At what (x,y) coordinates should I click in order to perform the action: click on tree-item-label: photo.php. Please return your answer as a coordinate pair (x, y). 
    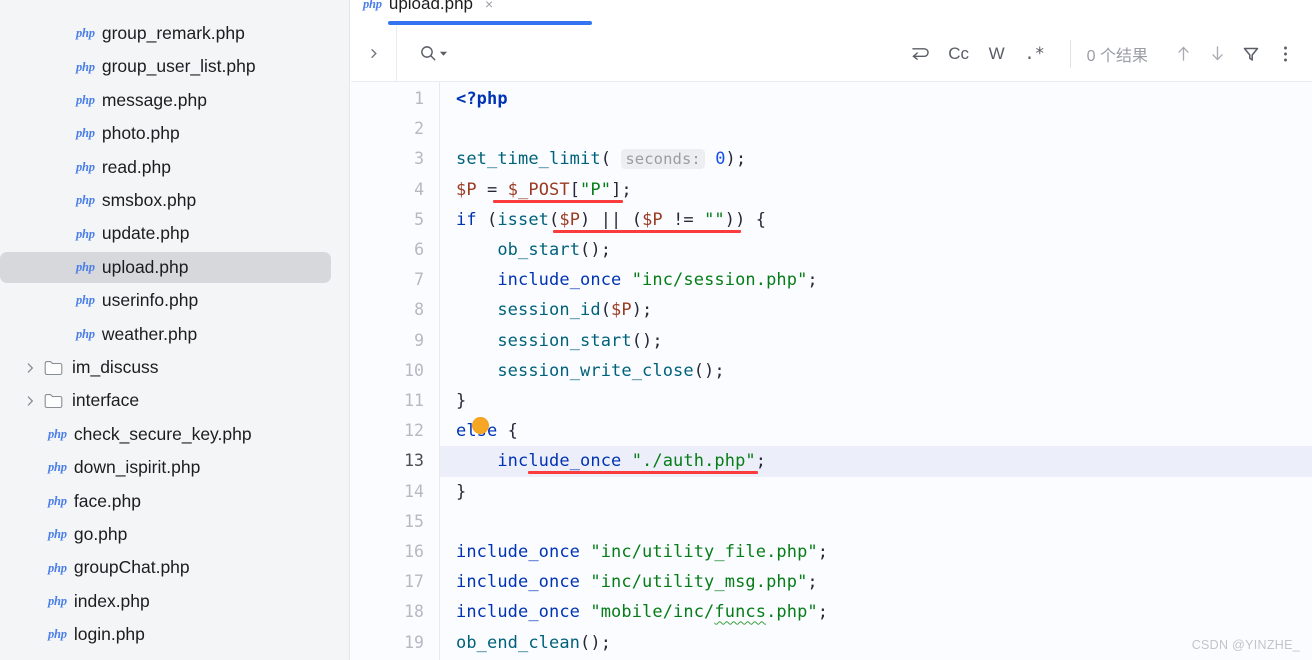
    Looking at the image, I should click on (140, 133).